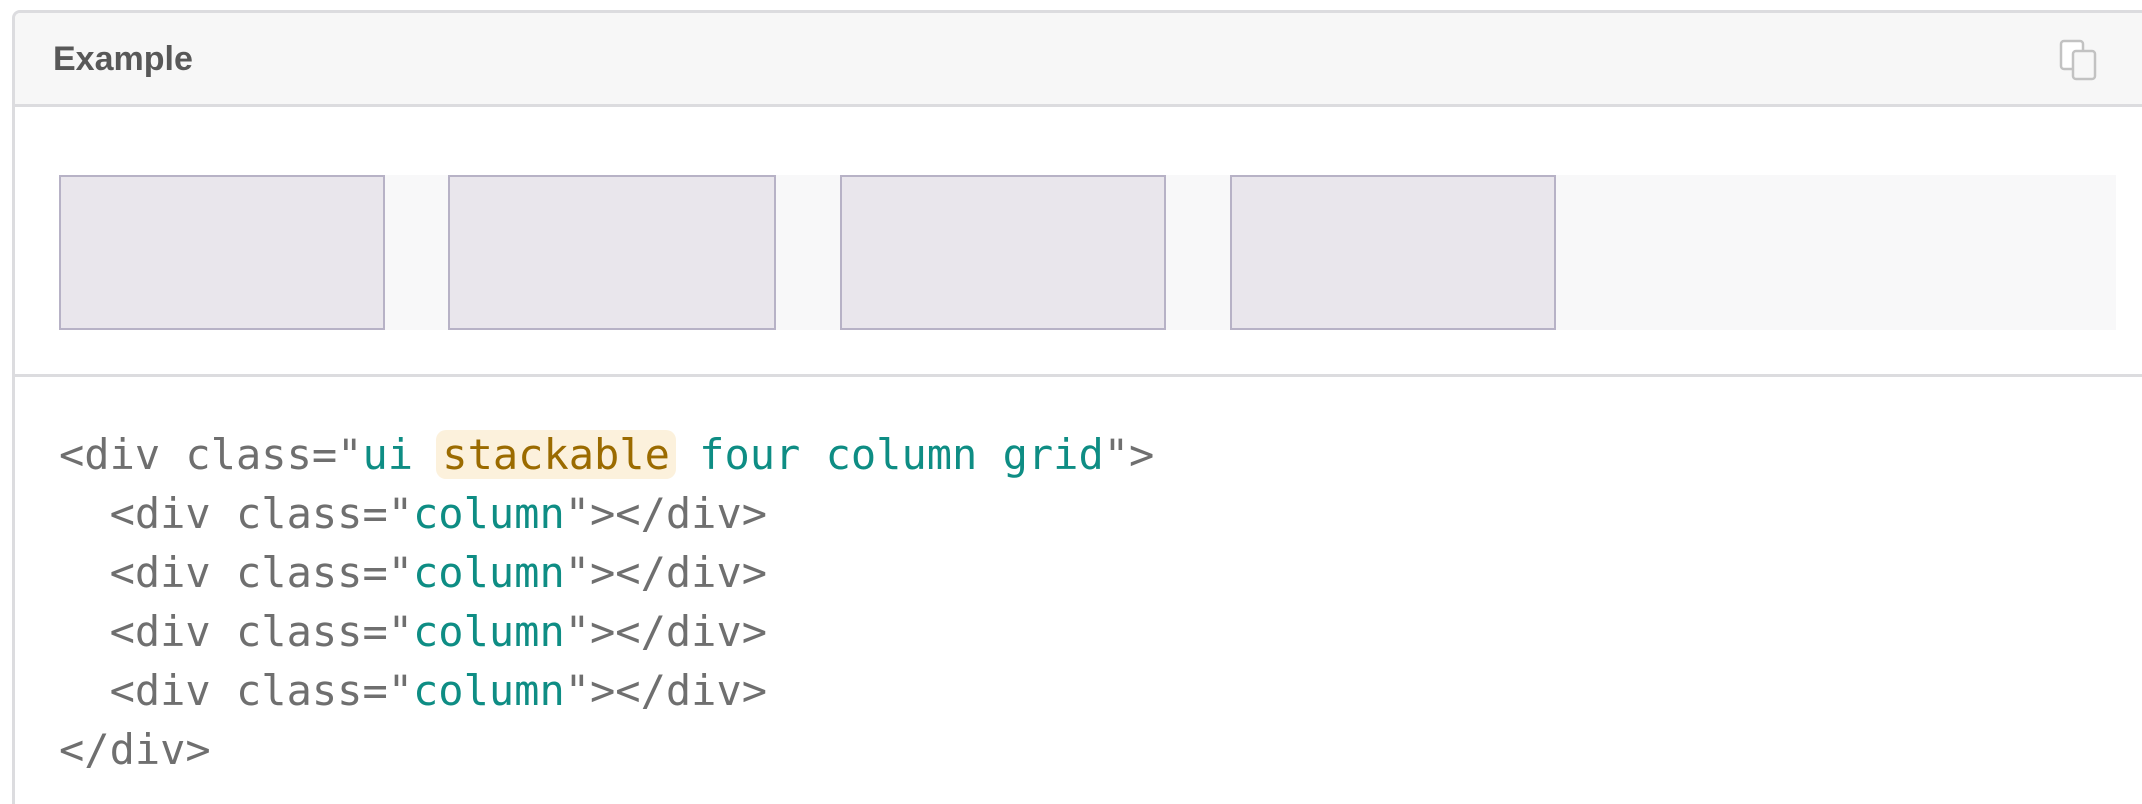  Describe the element at coordinates (123, 59) in the screenshot. I see `example-title: Example` at that location.